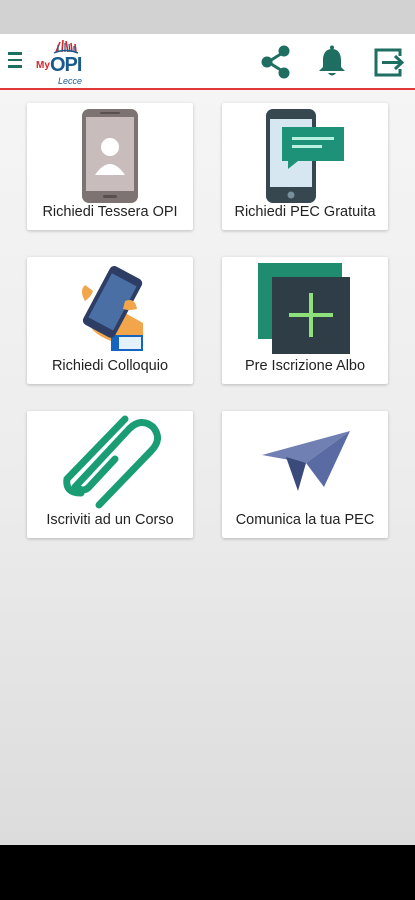  Describe the element at coordinates (305, 153) in the screenshot. I see `phone-chat-icon` at that location.